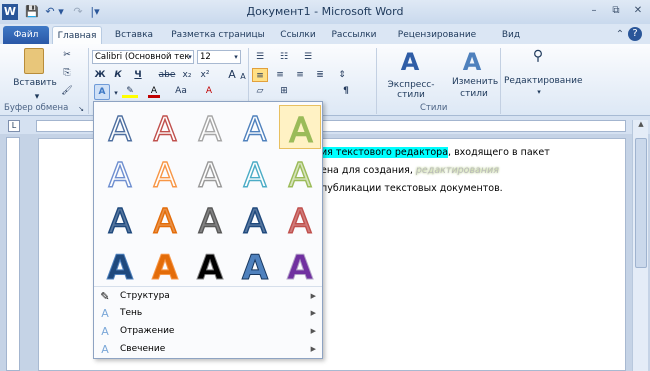 This screenshot has width=650, height=371. Describe the element at coordinates (13, 254) in the screenshot. I see `vertical-ruler` at that location.